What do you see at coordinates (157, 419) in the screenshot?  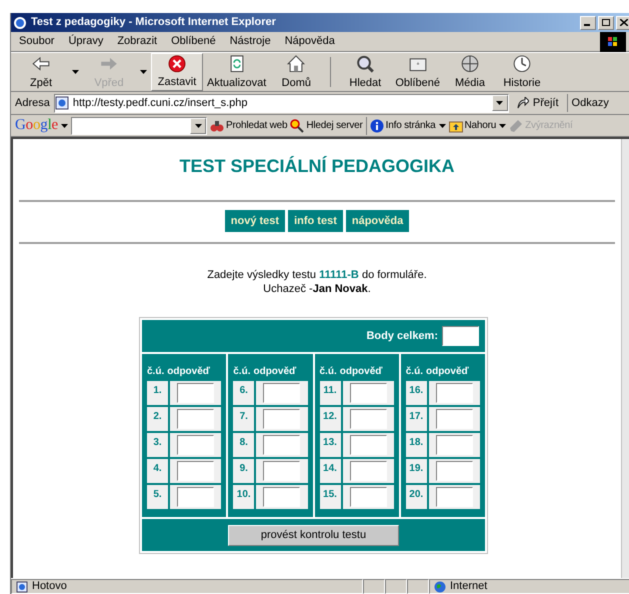 I see `question-number: 2.` at bounding box center [157, 419].